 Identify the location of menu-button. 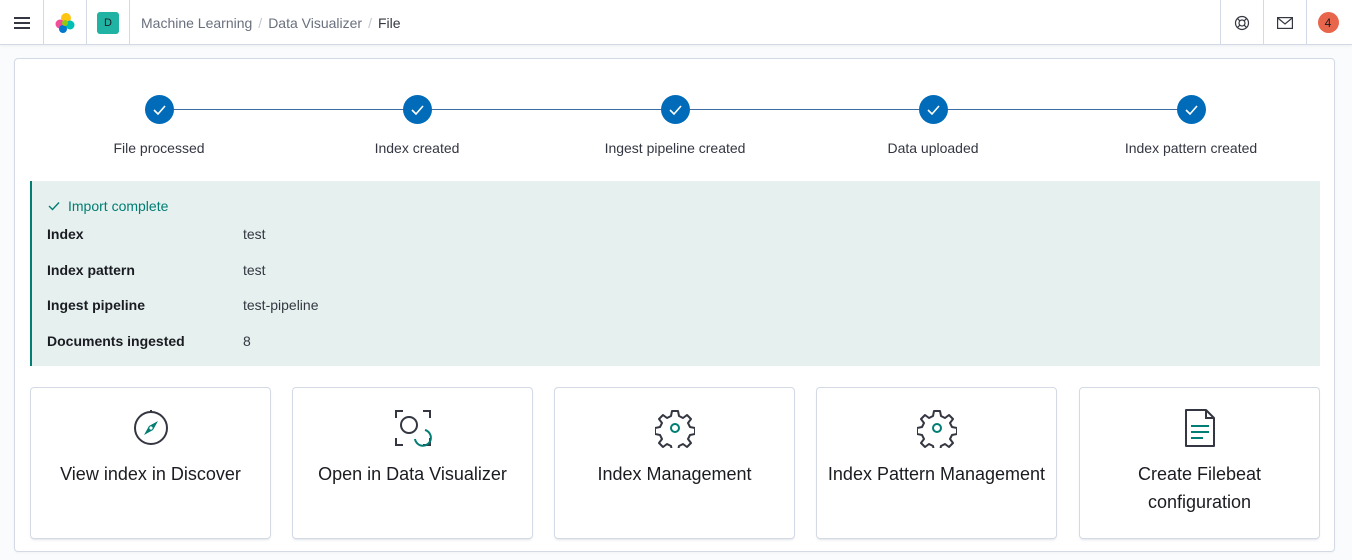
(21, 22).